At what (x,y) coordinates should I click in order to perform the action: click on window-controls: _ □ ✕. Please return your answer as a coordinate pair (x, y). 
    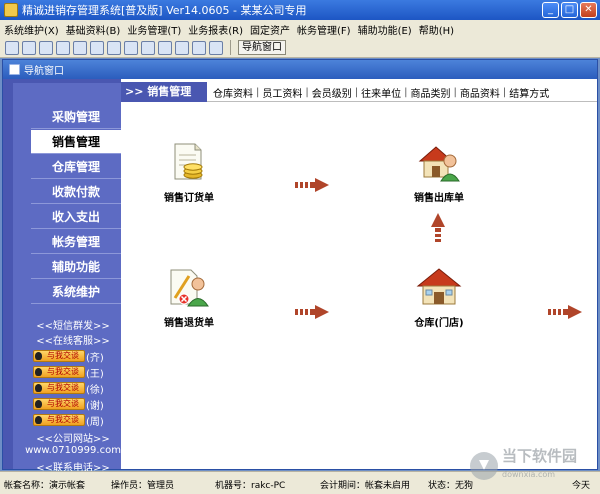
    Looking at the image, I should click on (569, 10).